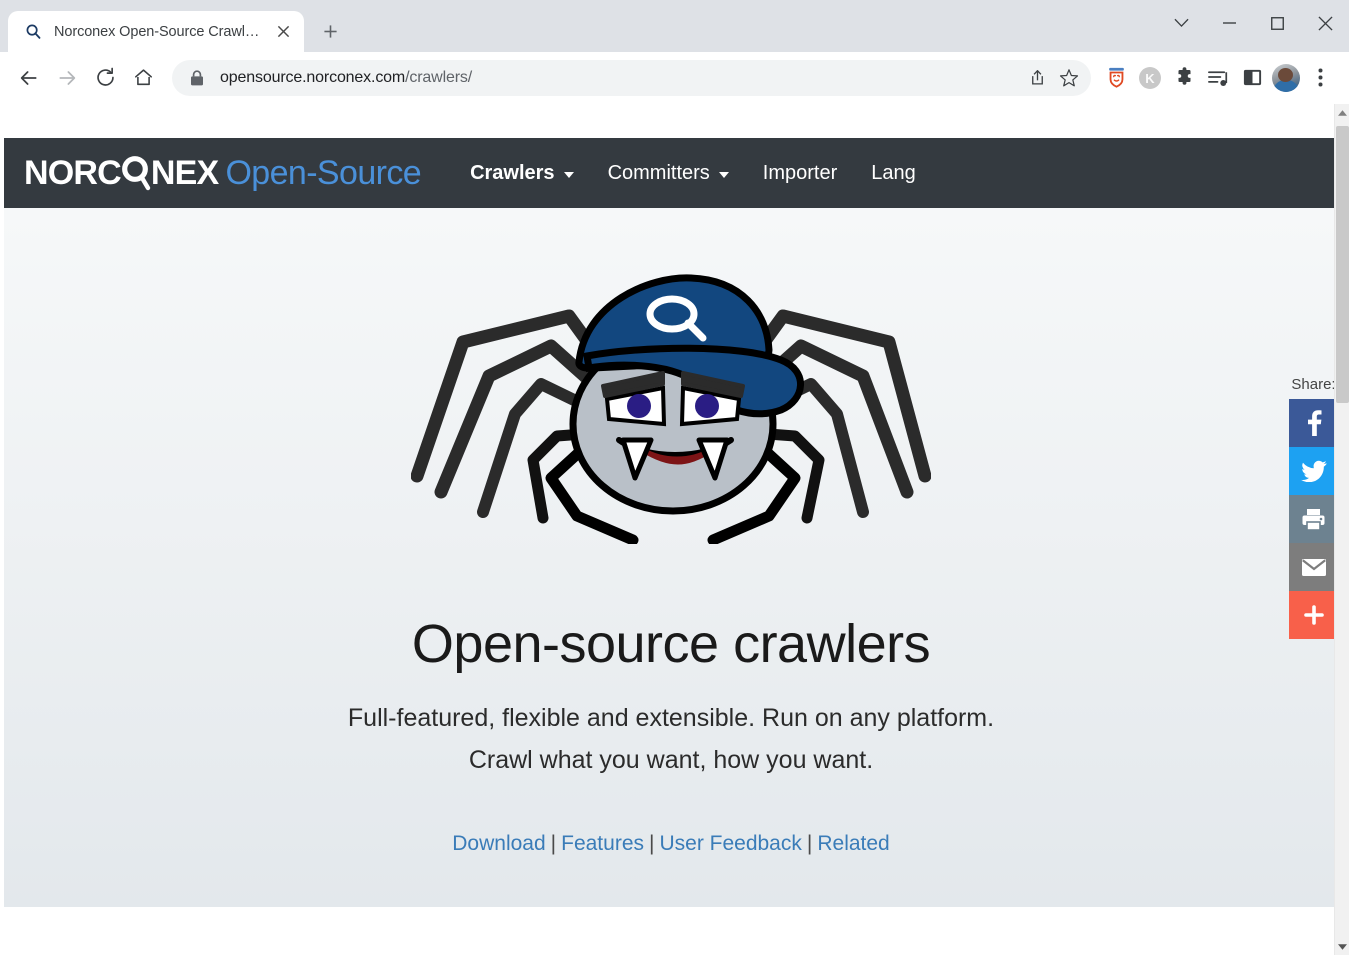 Image resolution: width=1349 pixels, height=955 pixels. I want to click on nav-item-crawlers: Crawlers, so click(522, 173).